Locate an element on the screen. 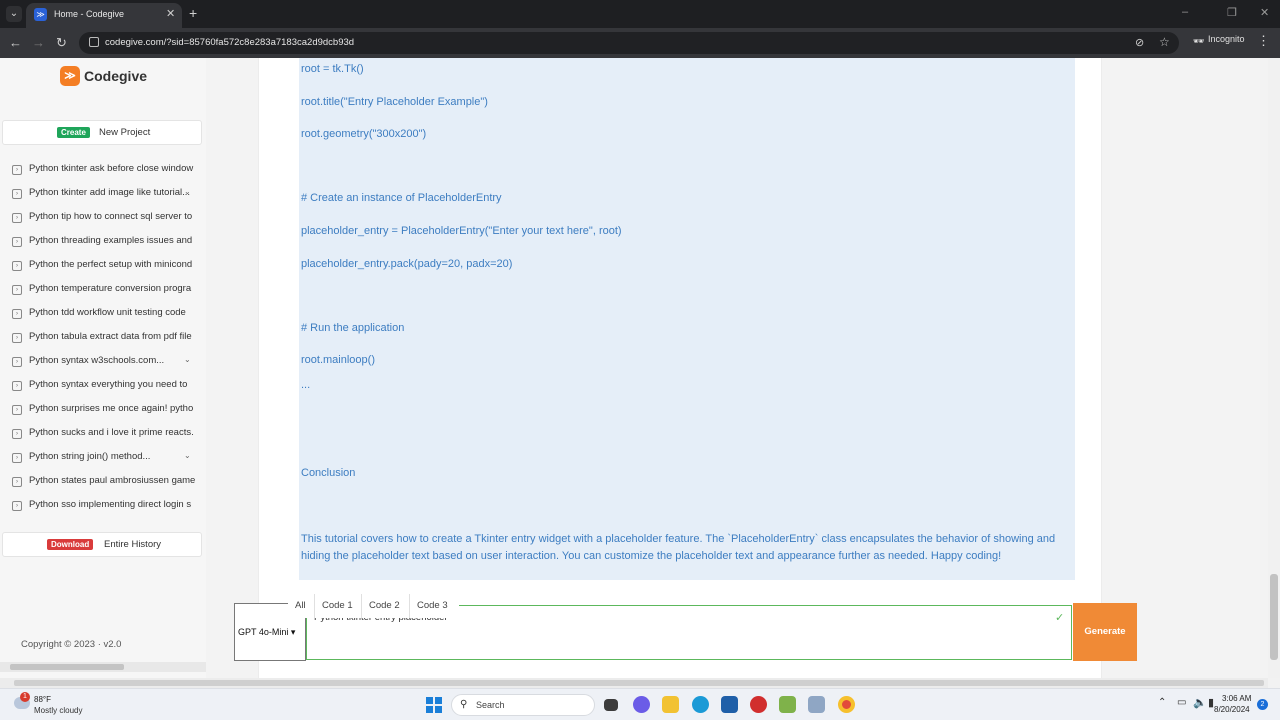 This screenshot has width=1280, height=720. search-icon: ⚲ is located at coordinates (464, 704).